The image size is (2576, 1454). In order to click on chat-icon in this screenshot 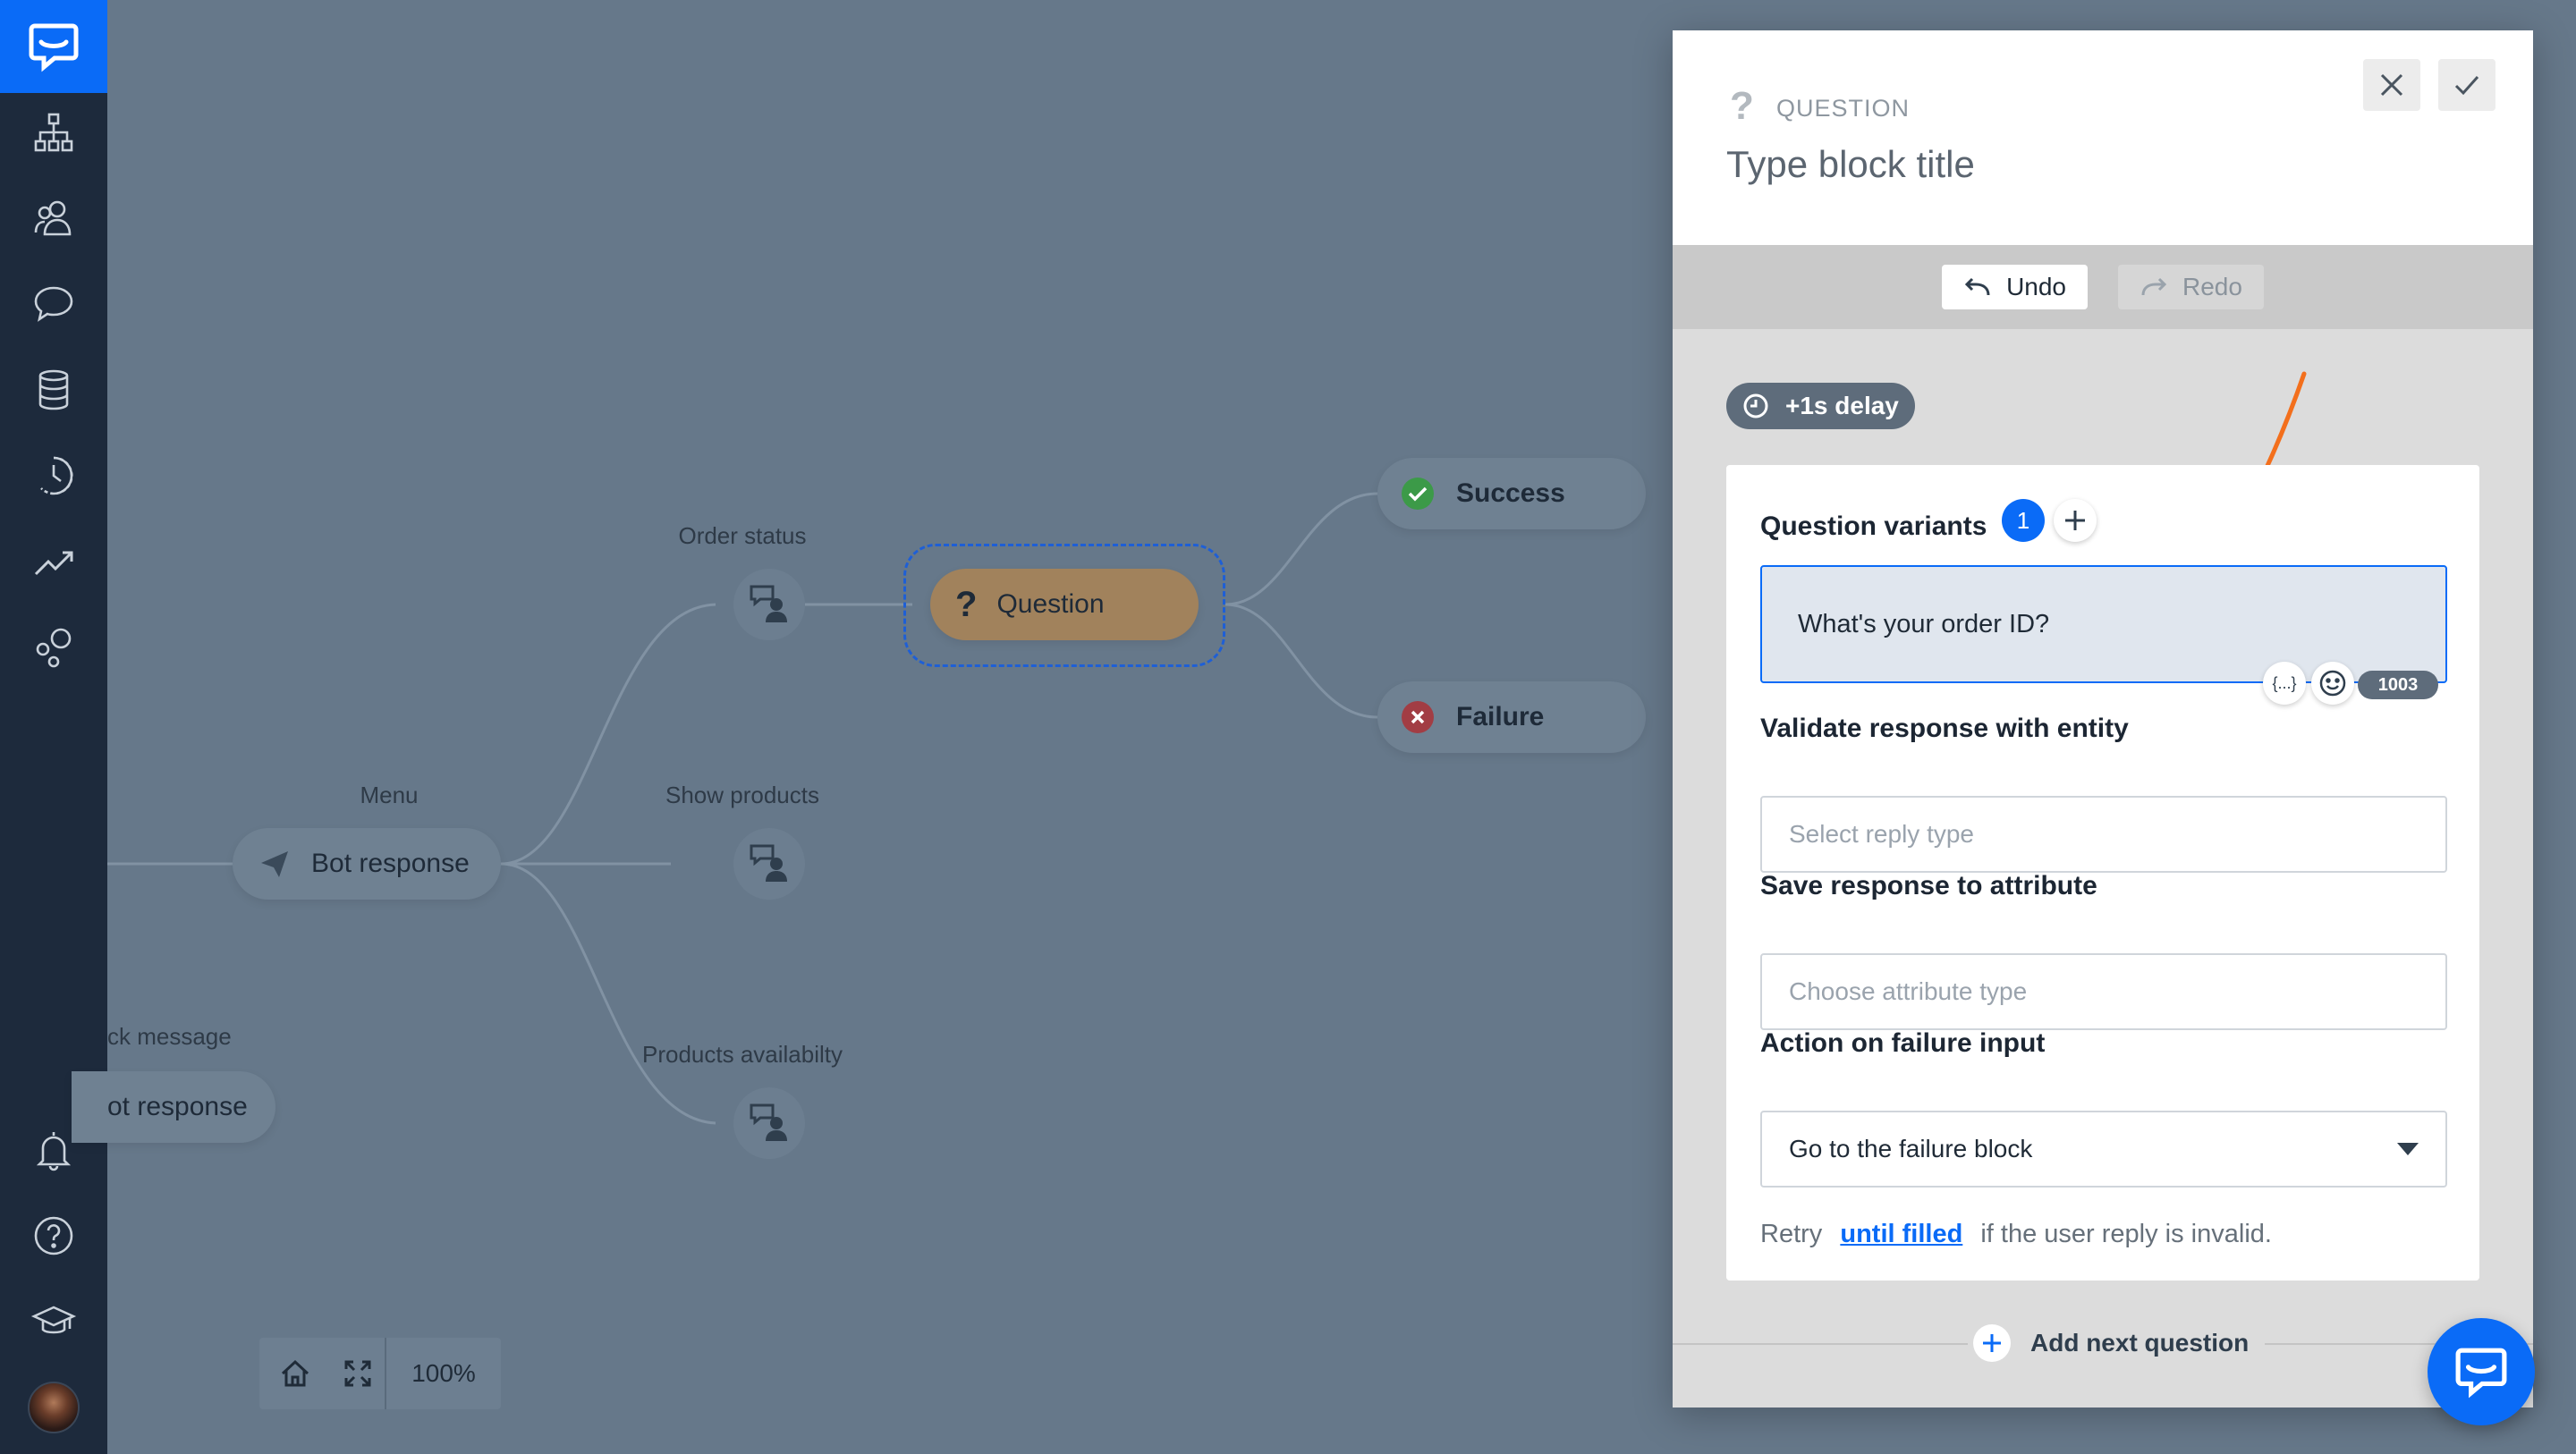, I will do `click(2481, 1374)`.